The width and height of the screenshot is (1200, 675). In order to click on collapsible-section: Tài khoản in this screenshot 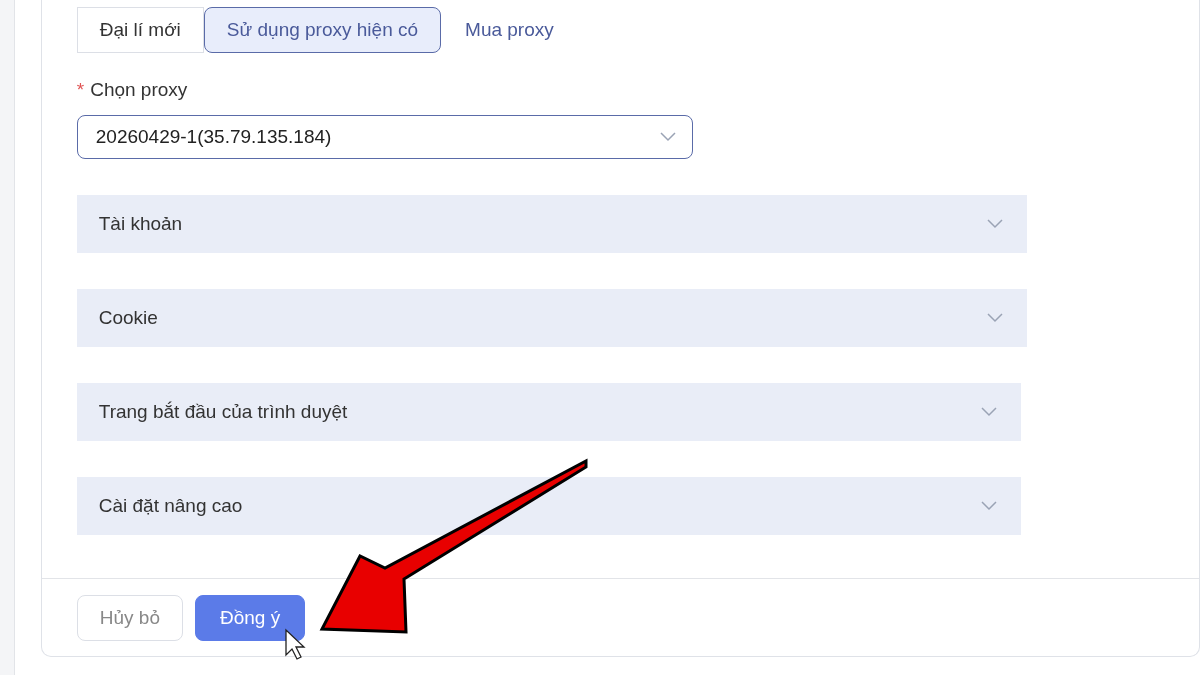, I will do `click(551, 224)`.